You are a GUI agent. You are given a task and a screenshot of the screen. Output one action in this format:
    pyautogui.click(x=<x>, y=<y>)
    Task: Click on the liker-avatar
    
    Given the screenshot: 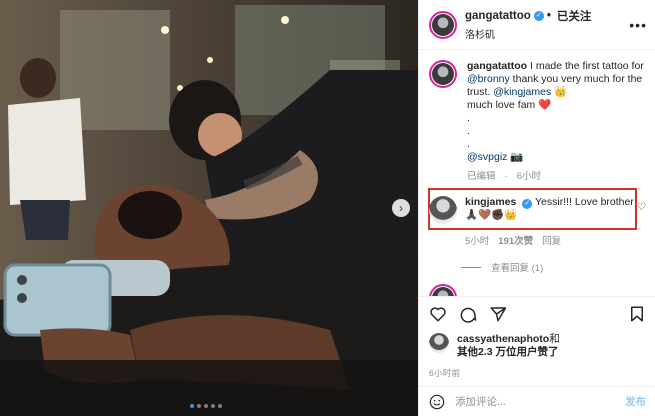 What is the action you would take?
    pyautogui.click(x=439, y=343)
    